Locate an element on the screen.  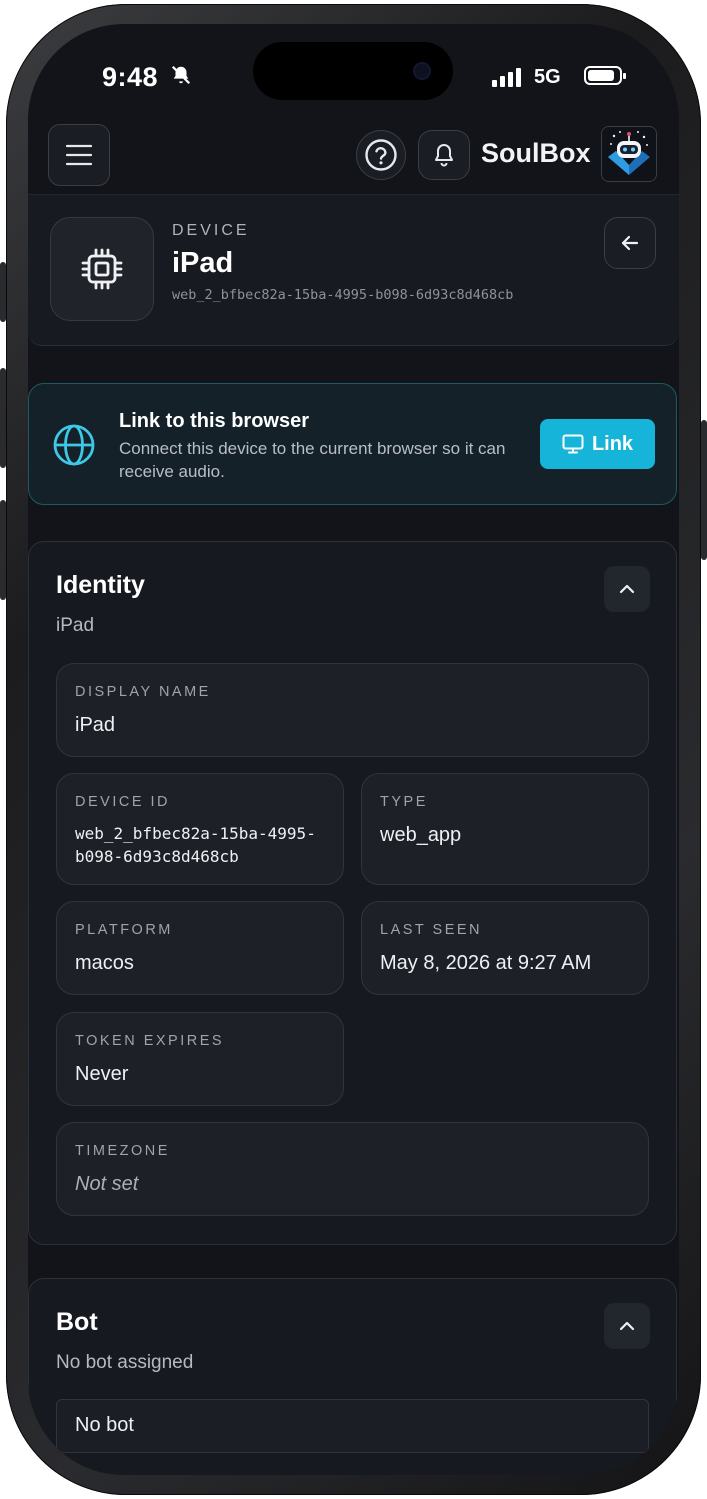
identity-subtitle: iPad is located at coordinates (75, 625).